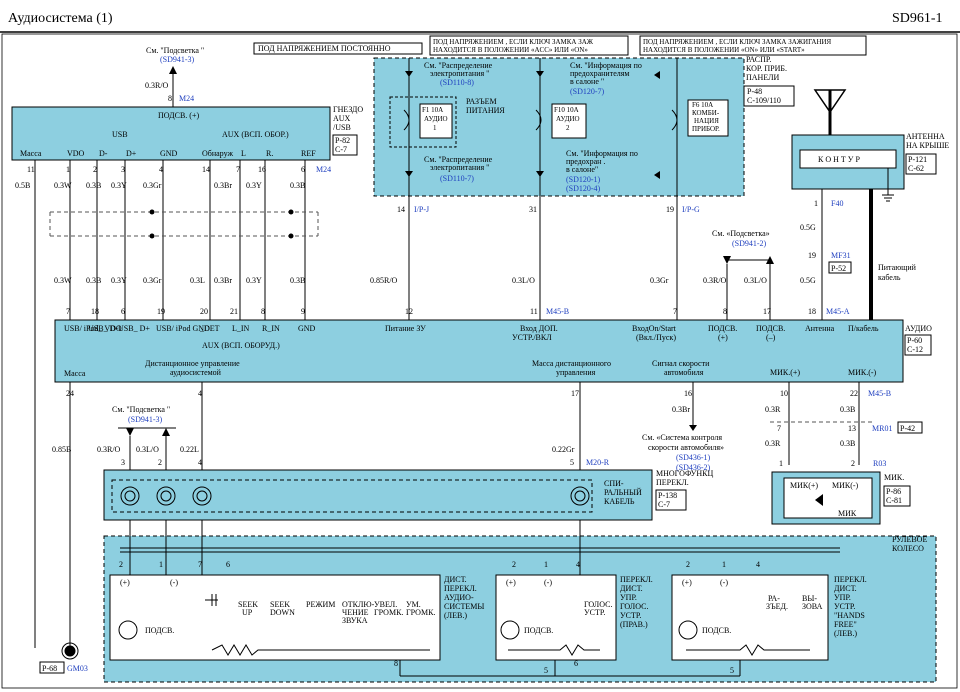  I want to click on svg-text: 22, so click(854, 393).